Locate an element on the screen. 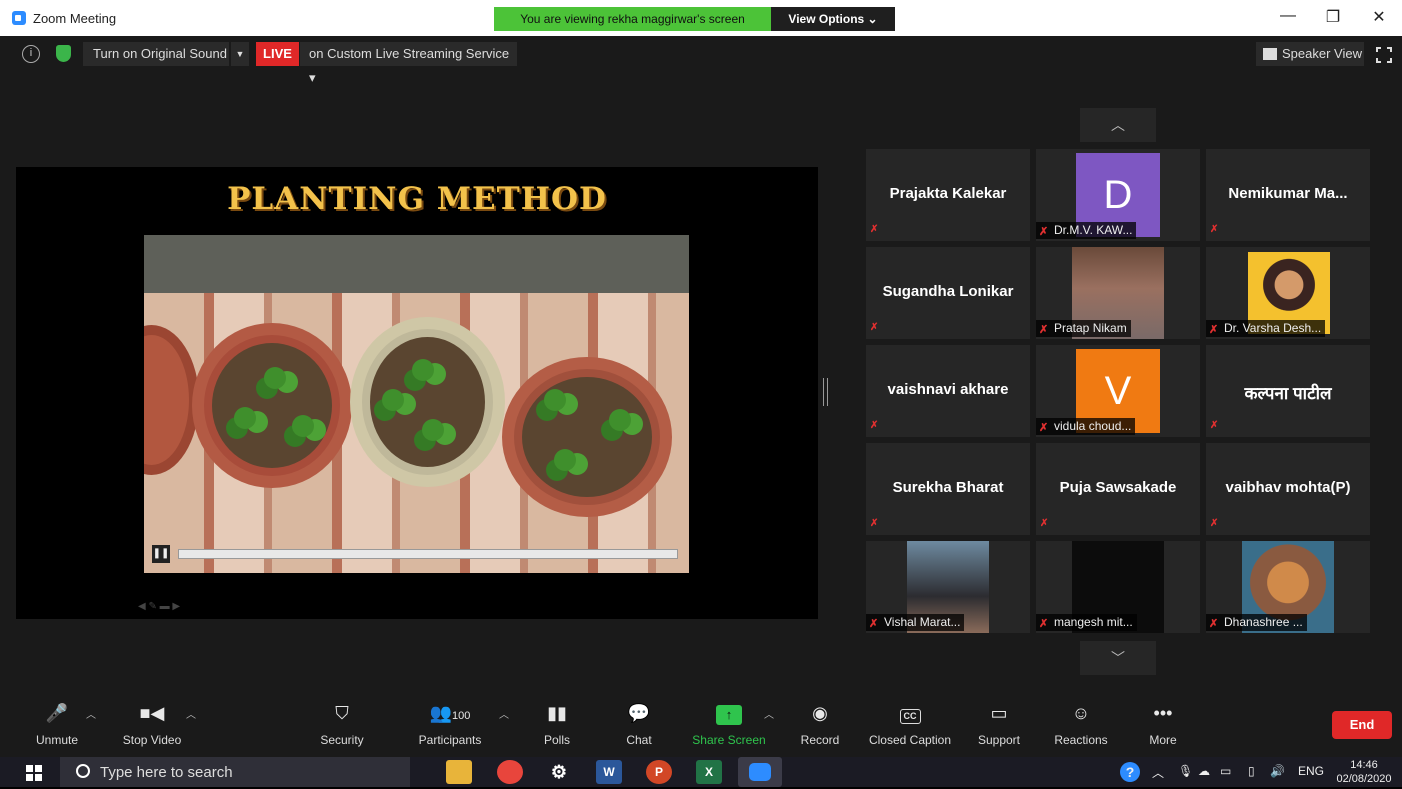  video-scrub-bar: ❚❚ is located at coordinates (416, 554).